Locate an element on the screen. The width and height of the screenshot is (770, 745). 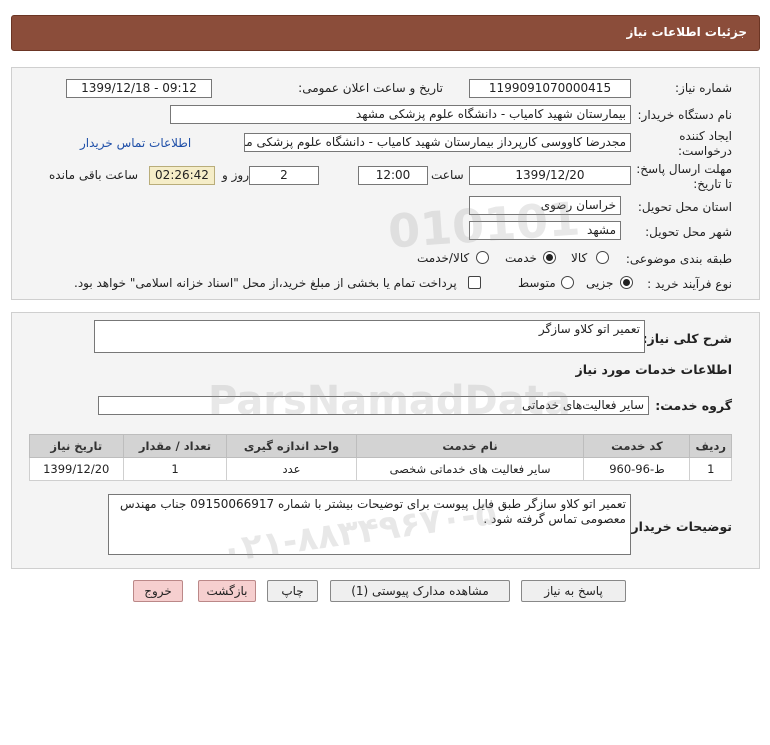
days-label: روز و is located at coordinates (235, 175).